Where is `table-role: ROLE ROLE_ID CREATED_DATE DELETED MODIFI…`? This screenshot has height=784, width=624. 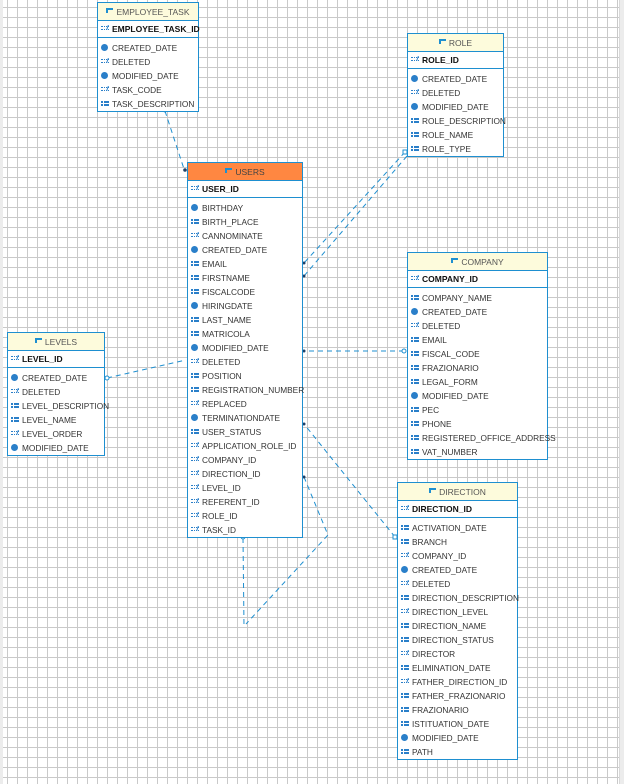 table-role: ROLE ROLE_ID CREATED_DATE DELETED MODIFI… is located at coordinates (456, 95).